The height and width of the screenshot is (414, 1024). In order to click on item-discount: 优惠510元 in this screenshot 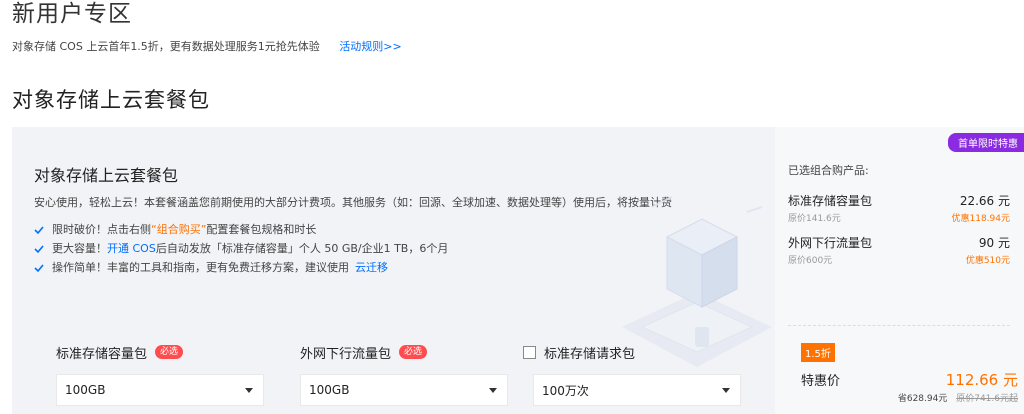, I will do `click(987, 260)`.